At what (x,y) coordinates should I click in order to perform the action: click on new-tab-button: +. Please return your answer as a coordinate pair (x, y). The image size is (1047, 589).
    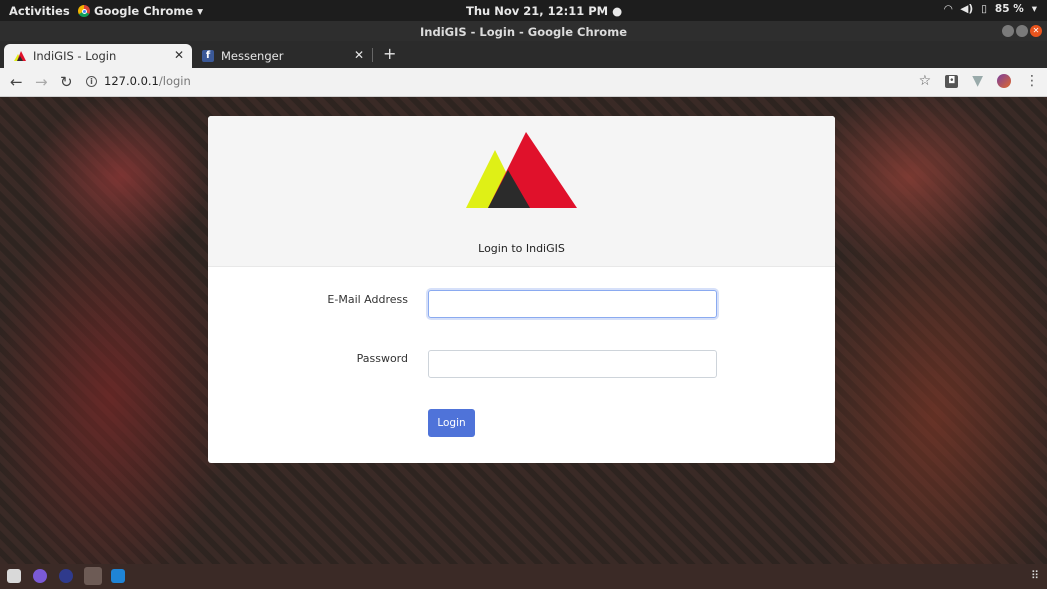
    Looking at the image, I should click on (389, 53).